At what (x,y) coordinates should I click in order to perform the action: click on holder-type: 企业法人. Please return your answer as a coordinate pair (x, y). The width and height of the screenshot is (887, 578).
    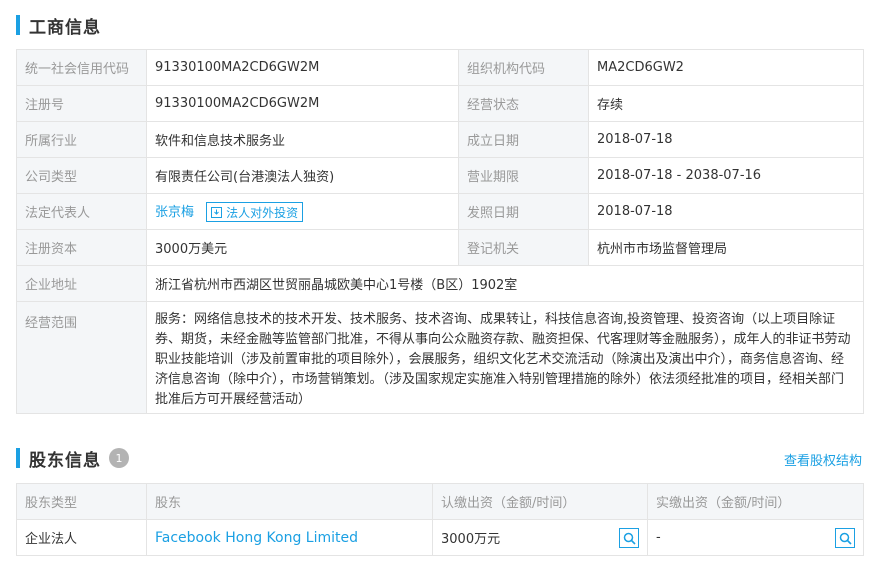
    Looking at the image, I should click on (81, 537).